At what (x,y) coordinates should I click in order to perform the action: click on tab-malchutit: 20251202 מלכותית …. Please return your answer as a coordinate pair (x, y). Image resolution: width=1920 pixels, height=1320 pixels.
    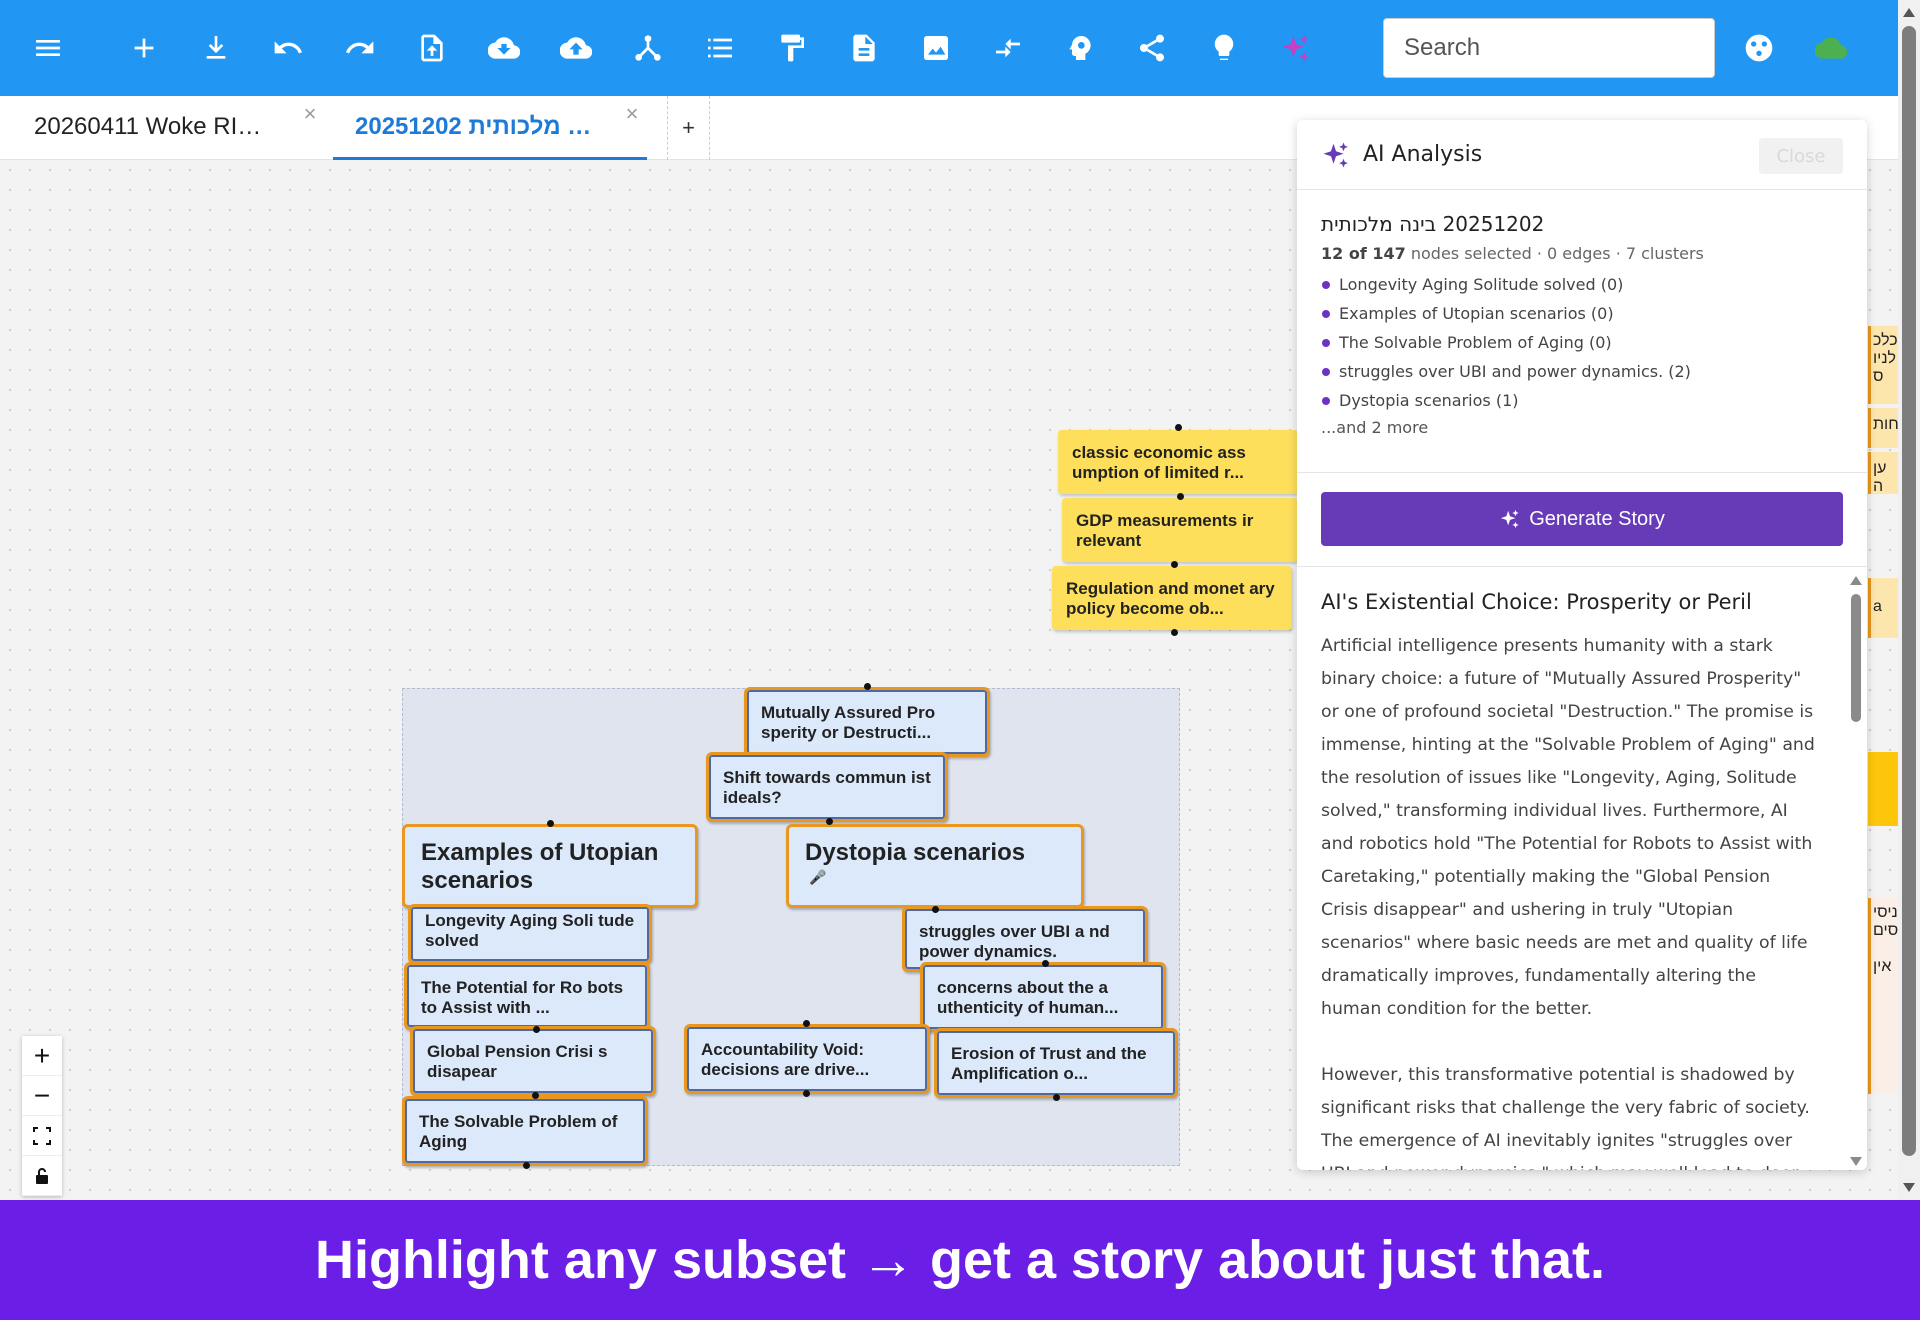
    Looking at the image, I should click on (490, 128).